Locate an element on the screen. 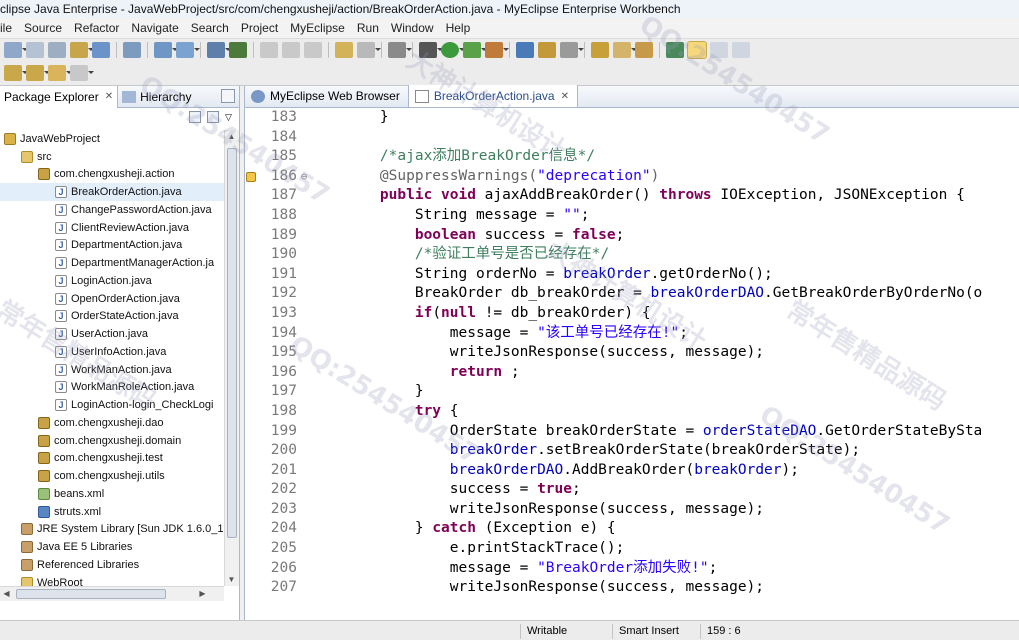  menu-window: Window is located at coordinates (412, 28).